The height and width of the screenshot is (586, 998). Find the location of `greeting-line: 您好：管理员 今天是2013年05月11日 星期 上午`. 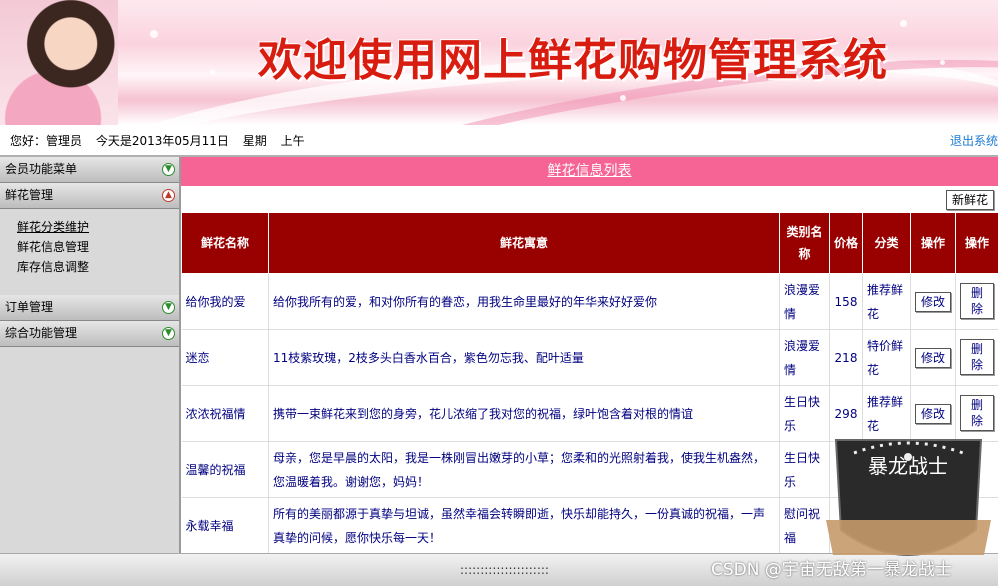

greeting-line: 您好：管理员 今天是2013年05月11日 星期 上午 is located at coordinates (162, 140).